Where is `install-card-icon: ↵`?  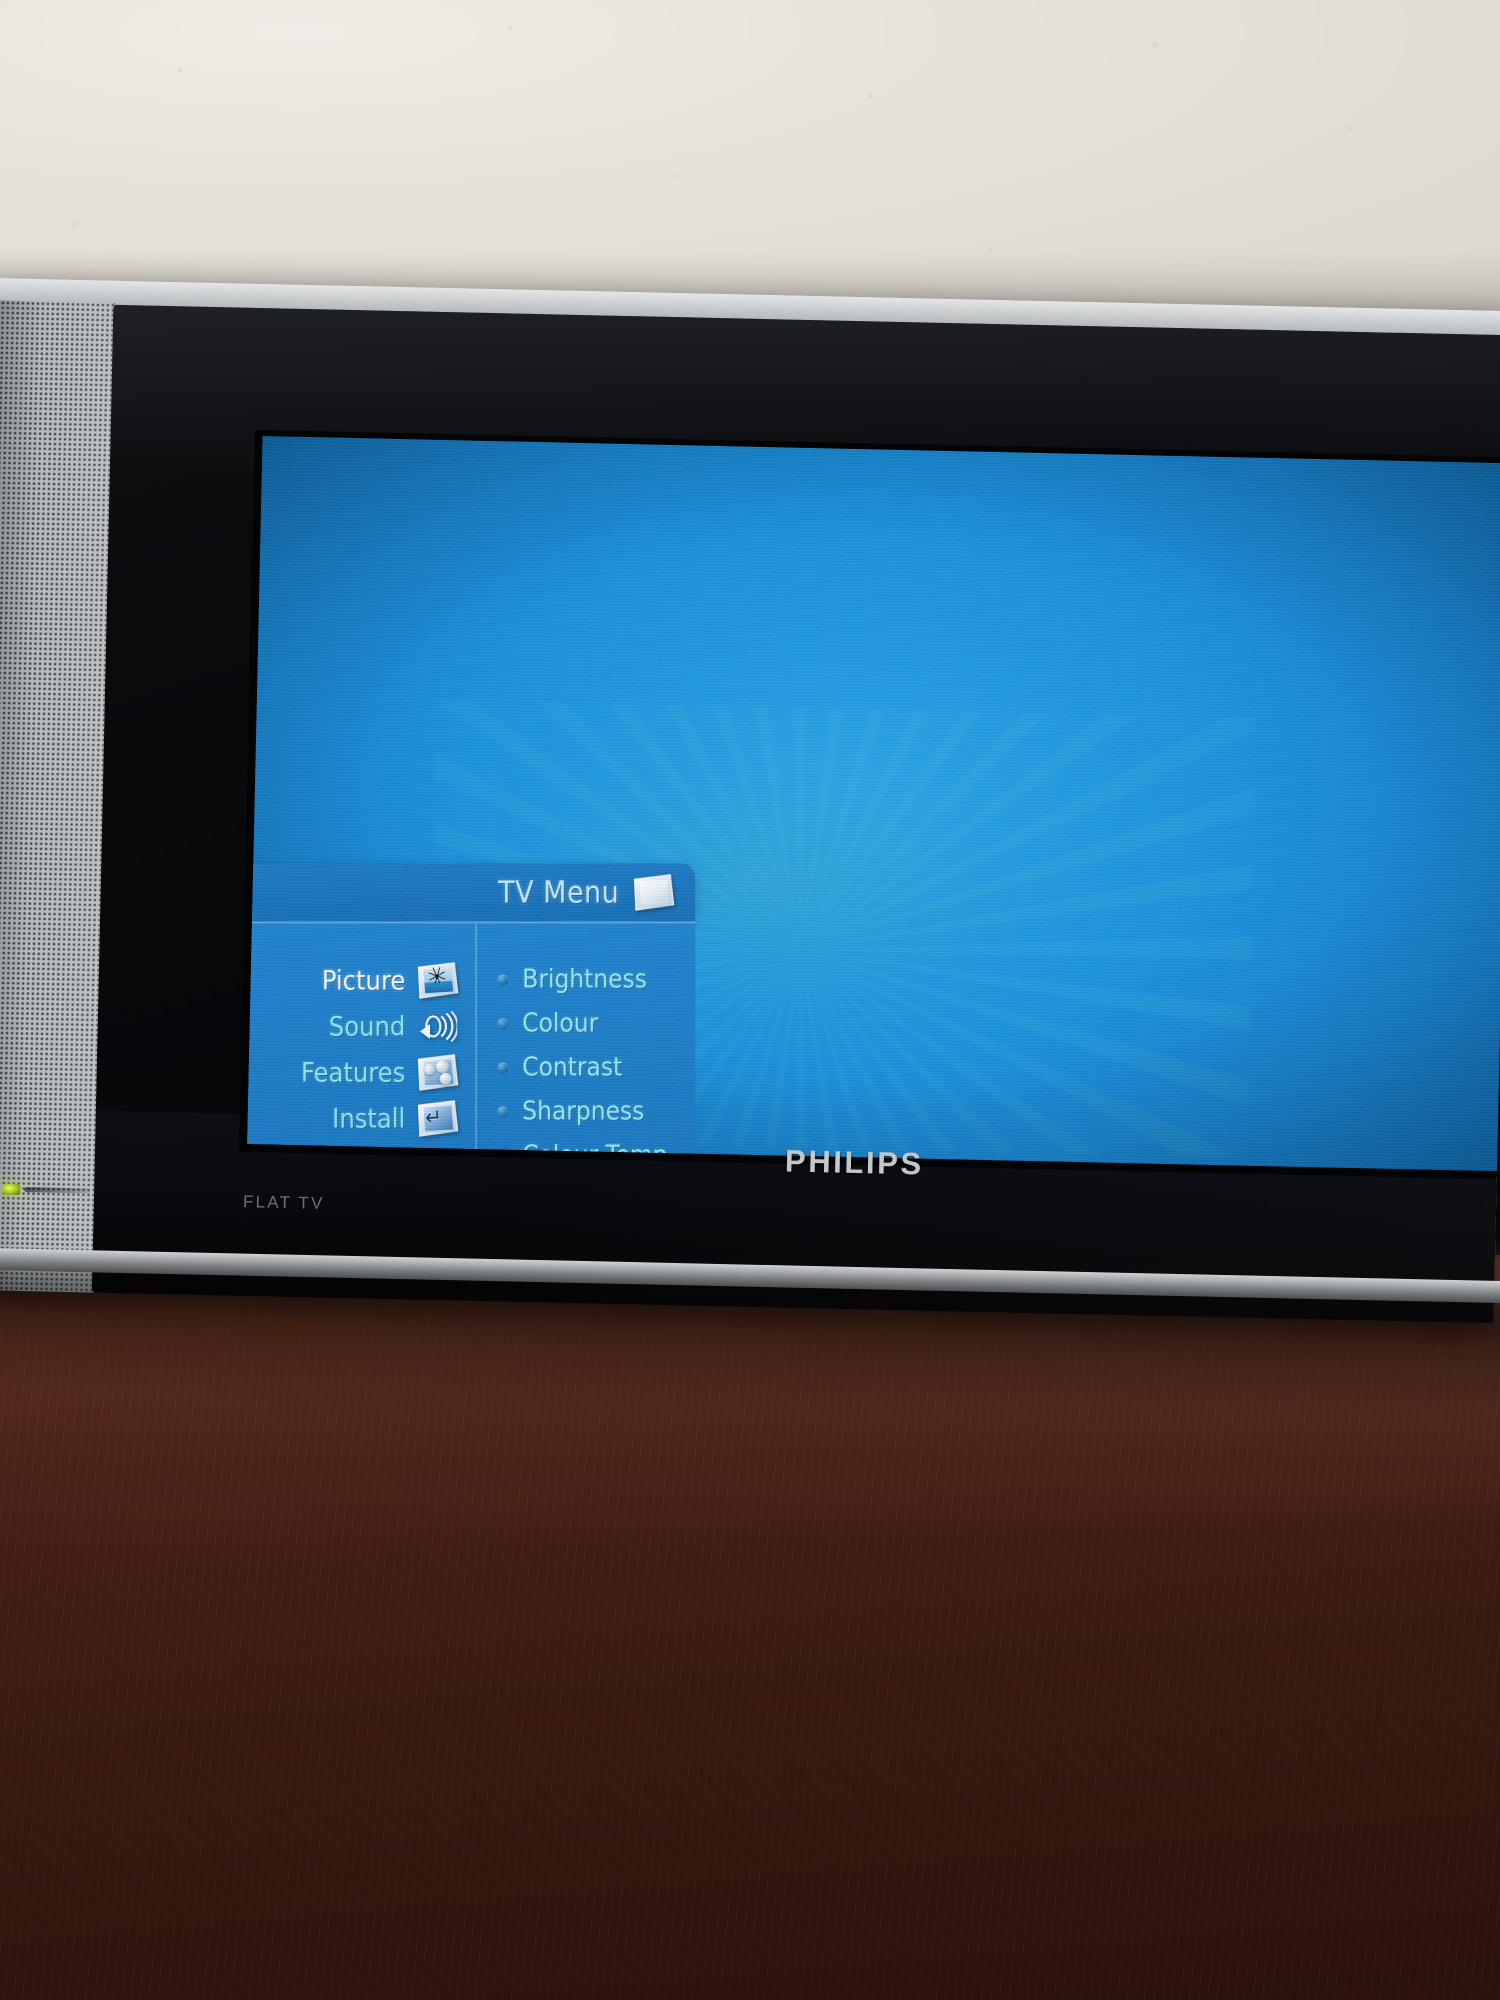
install-card-icon: ↵ is located at coordinates (437, 1118).